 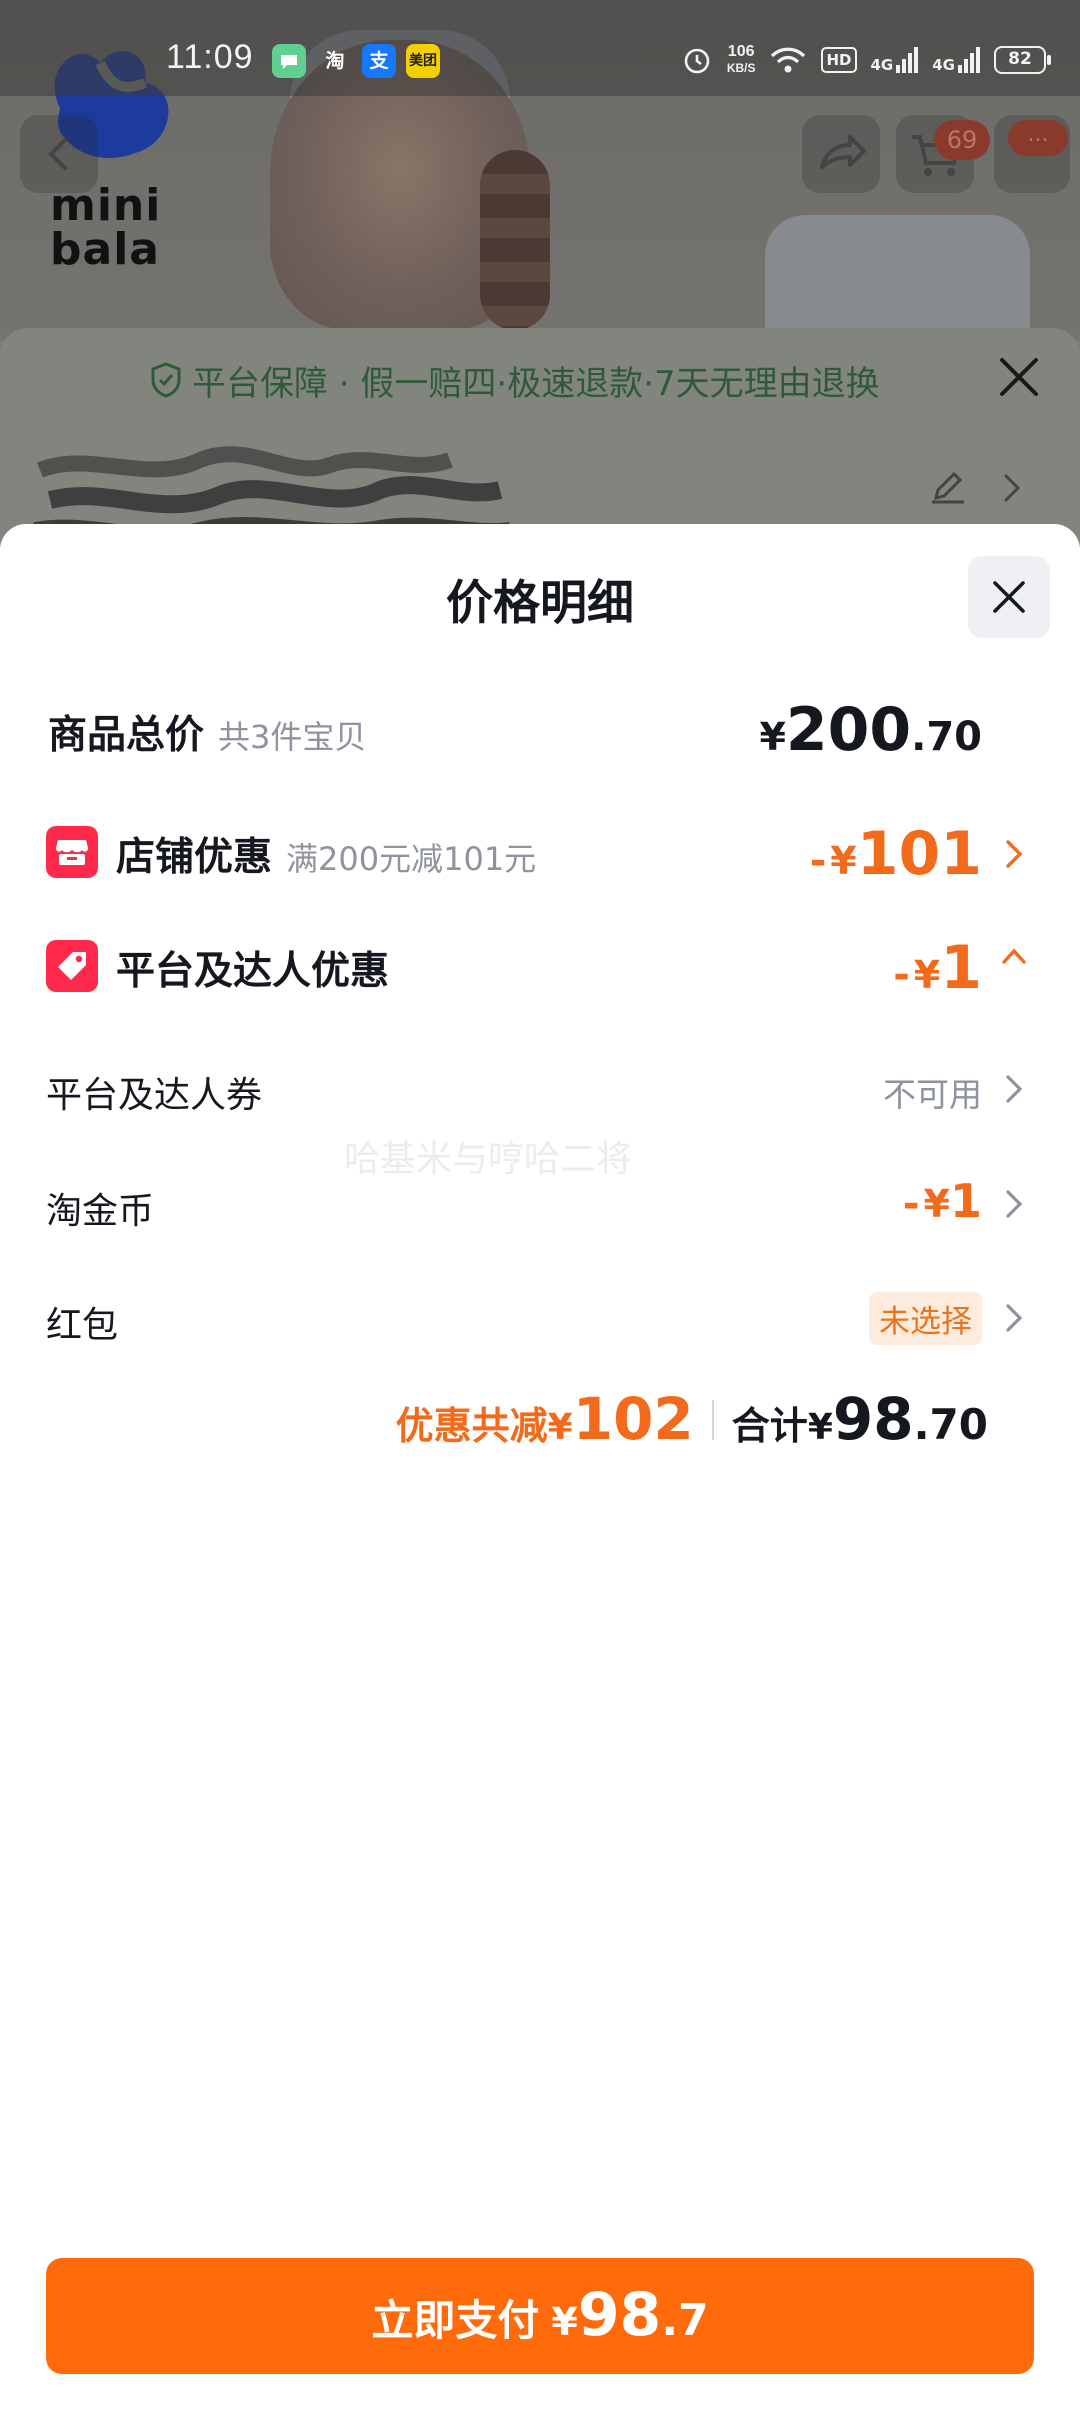 What do you see at coordinates (685, 2320) in the screenshot?
I see `pay-amount-dec: .7` at bounding box center [685, 2320].